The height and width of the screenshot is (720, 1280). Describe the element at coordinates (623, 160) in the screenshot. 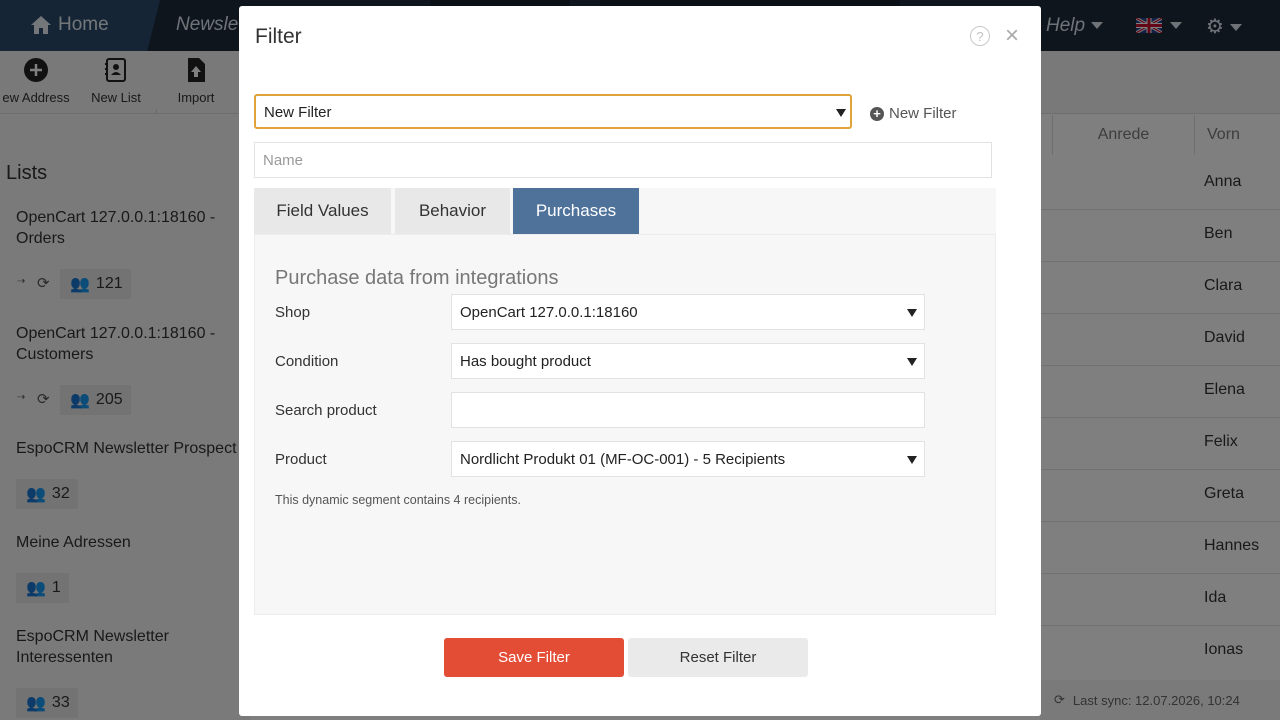

I see `filter-name-input: Name` at that location.